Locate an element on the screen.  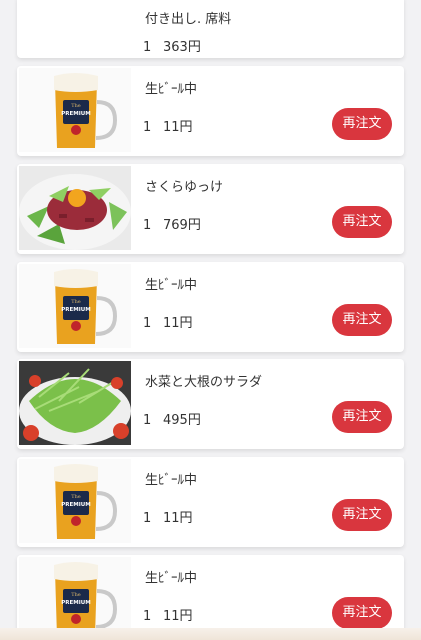
item-name: 付き出し. 席料 is located at coordinates (188, 19).